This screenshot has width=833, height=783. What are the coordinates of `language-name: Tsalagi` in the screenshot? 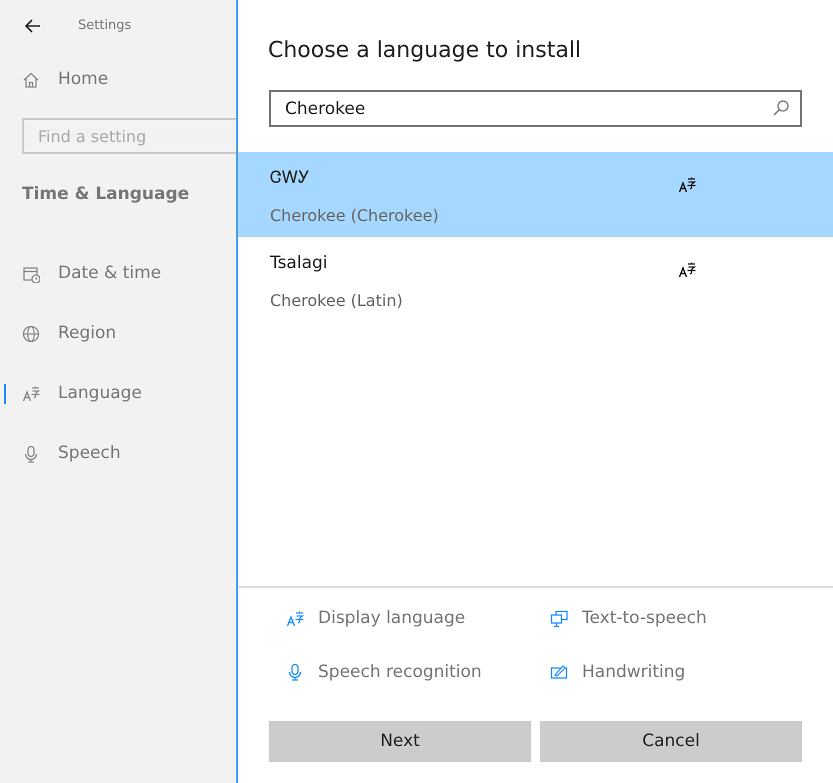 It's located at (299, 263).